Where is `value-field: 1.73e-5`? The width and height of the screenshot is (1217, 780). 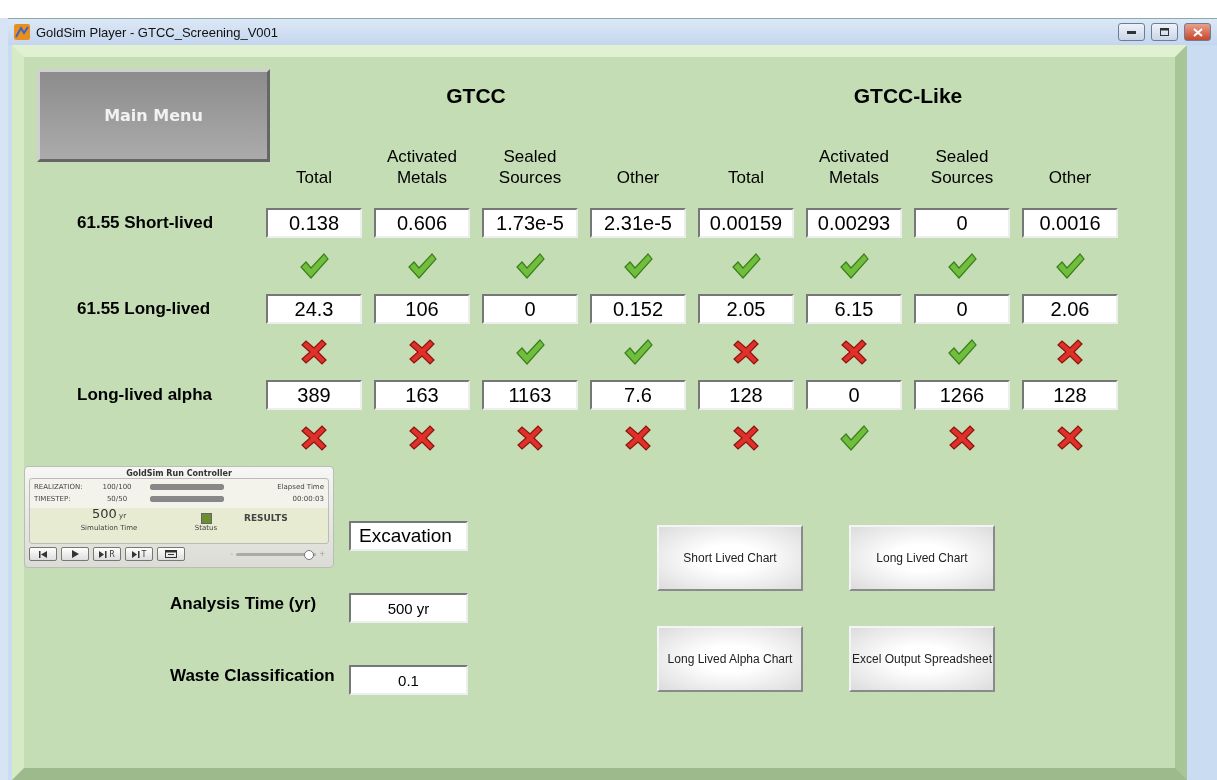
value-field: 1.73e-5 is located at coordinates (530, 223).